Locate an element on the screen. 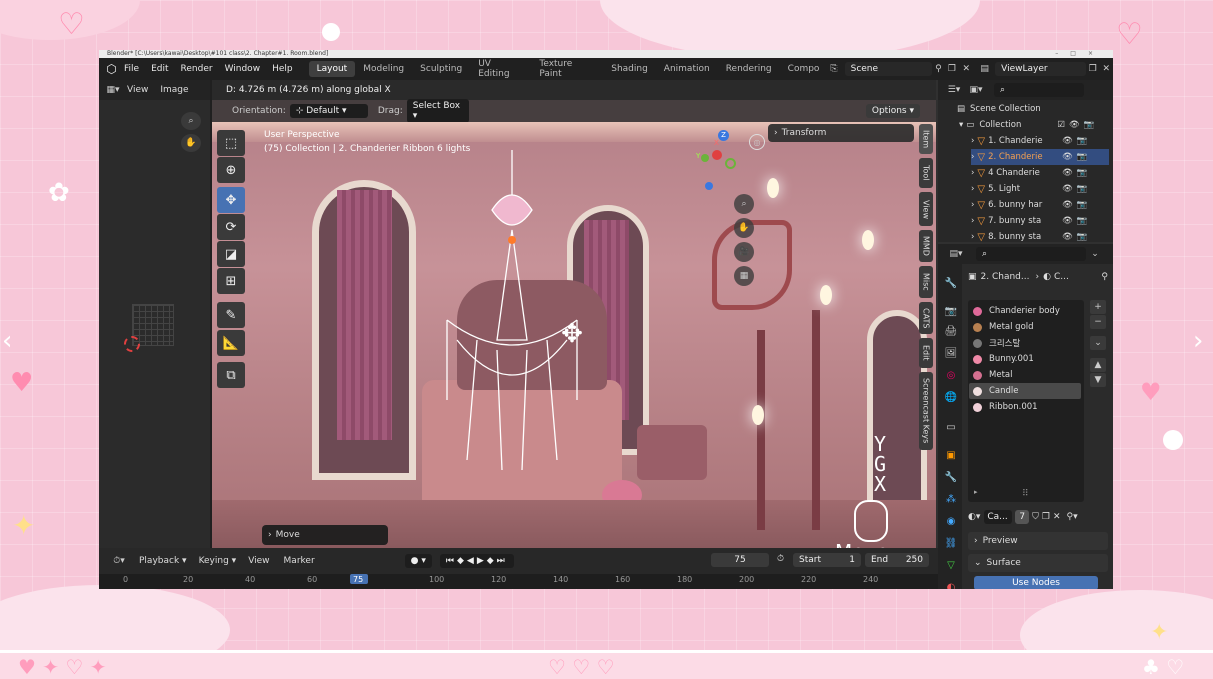 The width and height of the screenshot is (1213, 679). menu-image: Image is located at coordinates (174, 90).